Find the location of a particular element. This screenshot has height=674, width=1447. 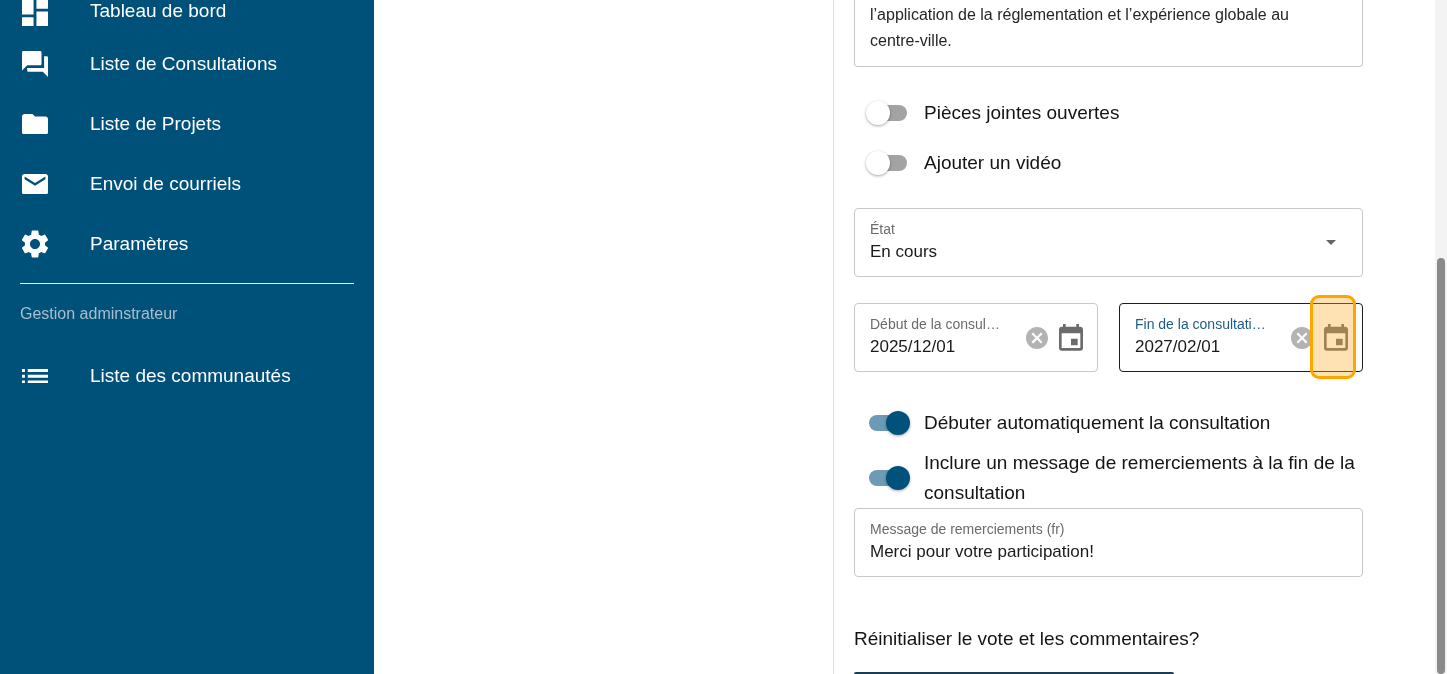

field-value: En cours is located at coordinates (904, 252).